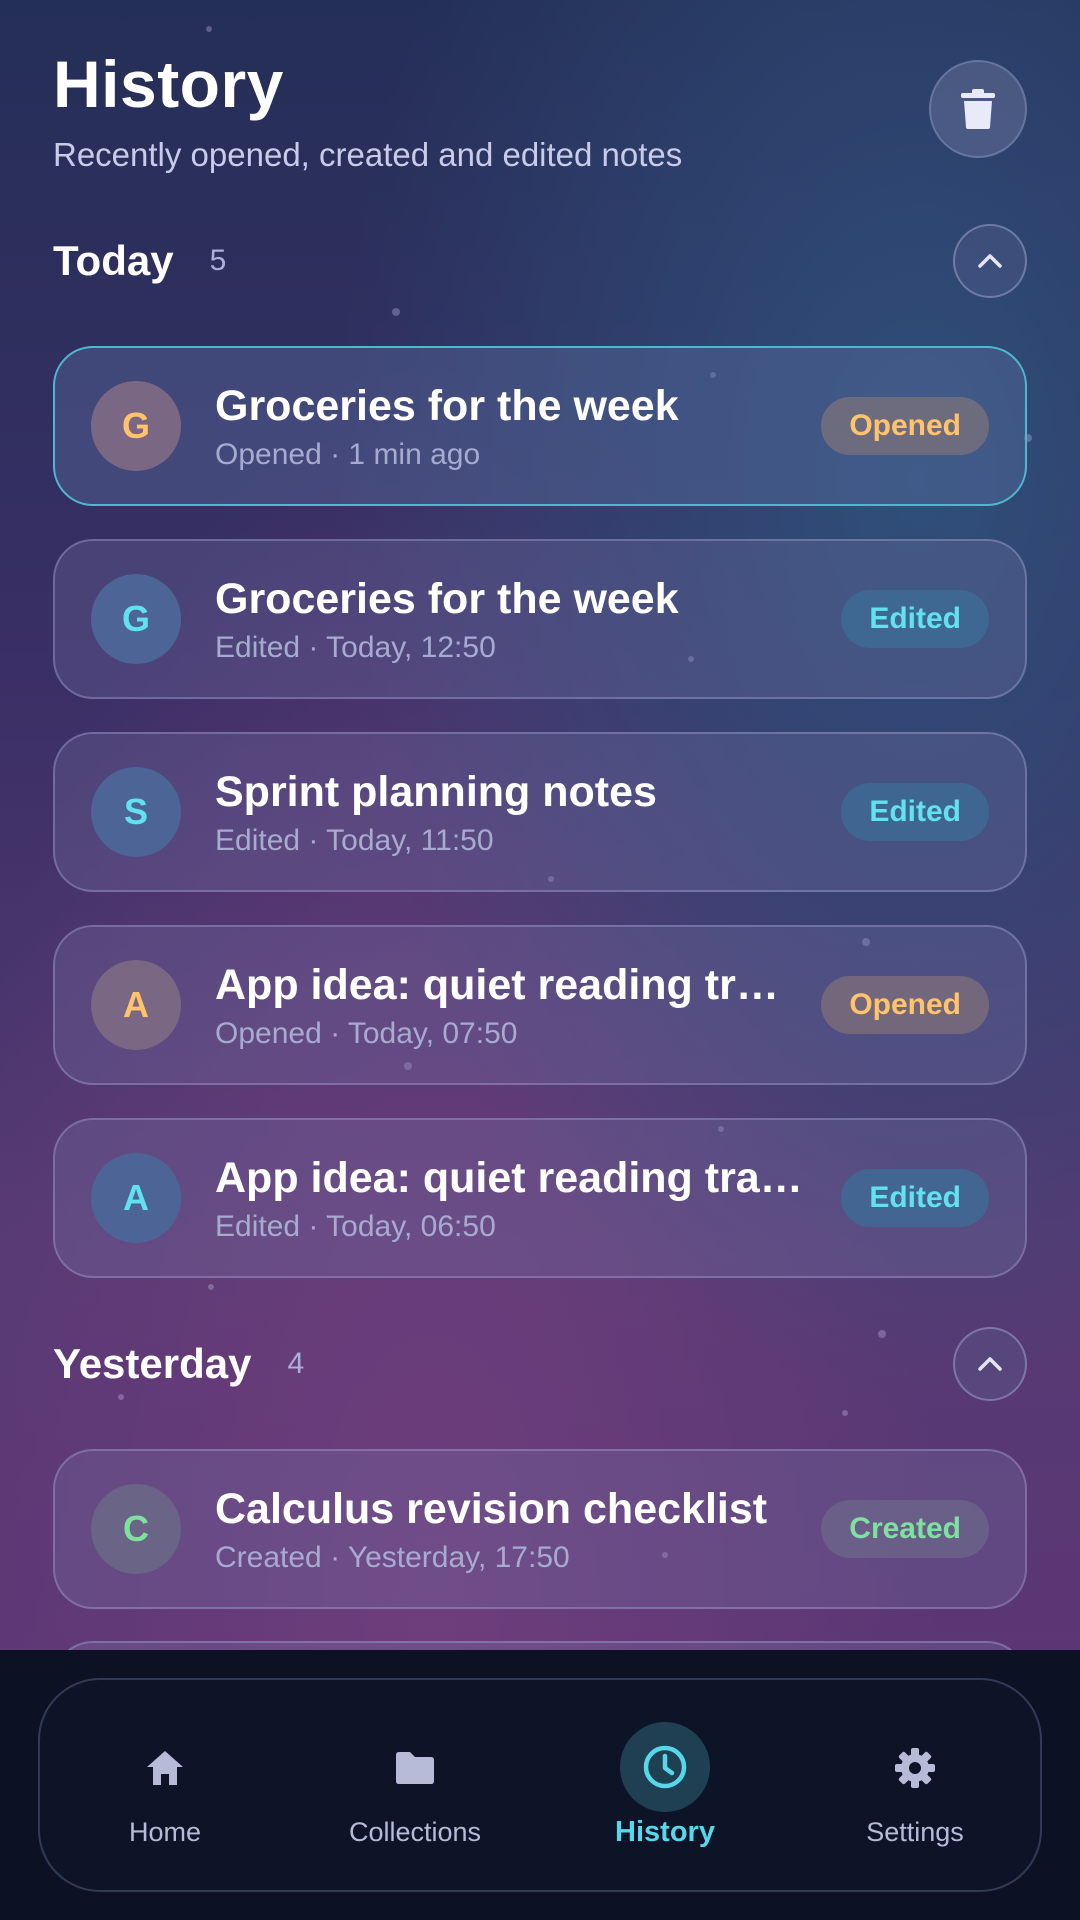  What do you see at coordinates (491, 1509) in the screenshot?
I see `item-title: Calculus revision checklist` at bounding box center [491, 1509].